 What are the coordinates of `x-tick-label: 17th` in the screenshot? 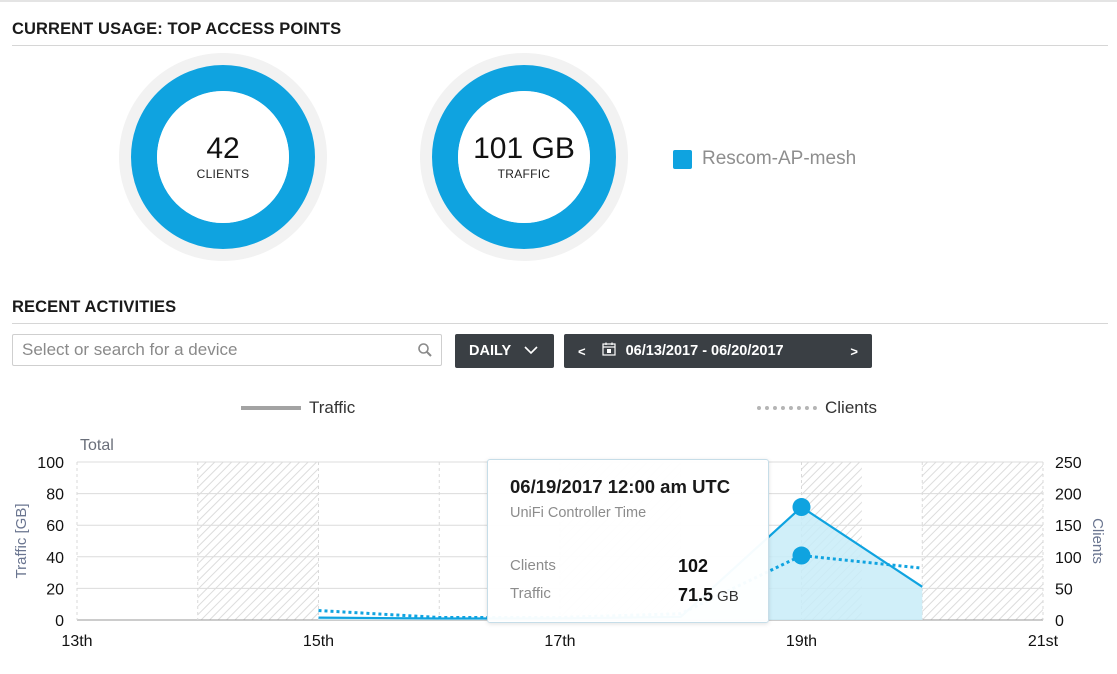 It's located at (559, 641).